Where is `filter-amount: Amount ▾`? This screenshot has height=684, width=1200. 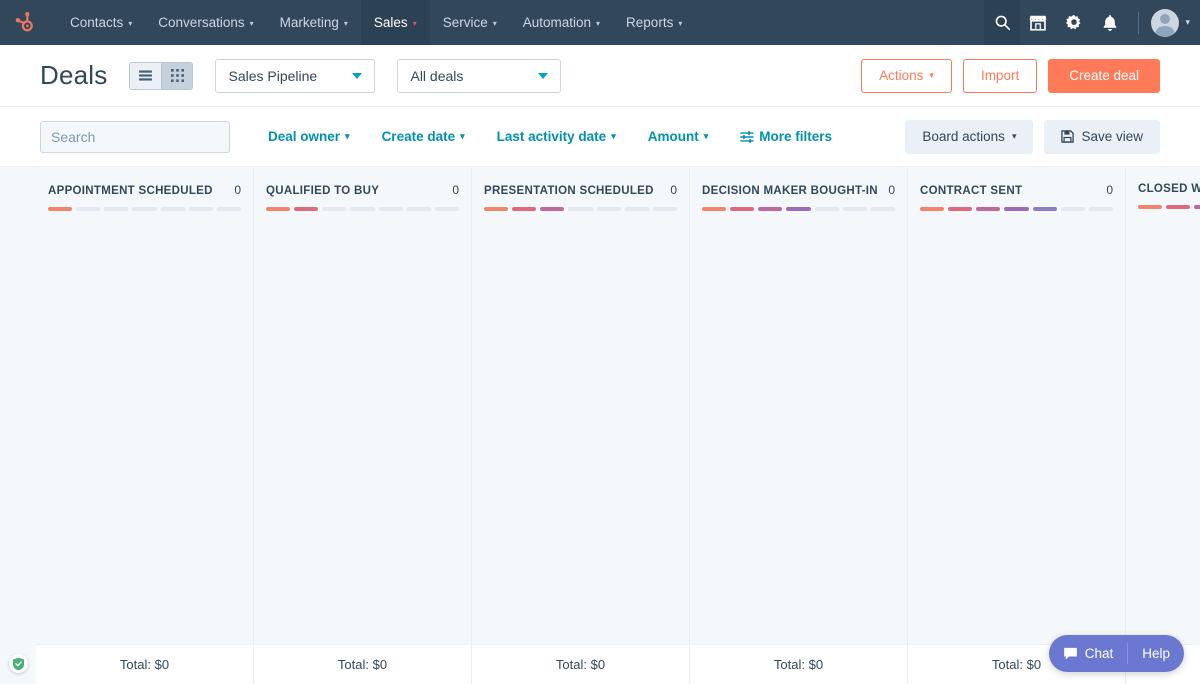 filter-amount: Amount ▾ is located at coordinates (678, 136).